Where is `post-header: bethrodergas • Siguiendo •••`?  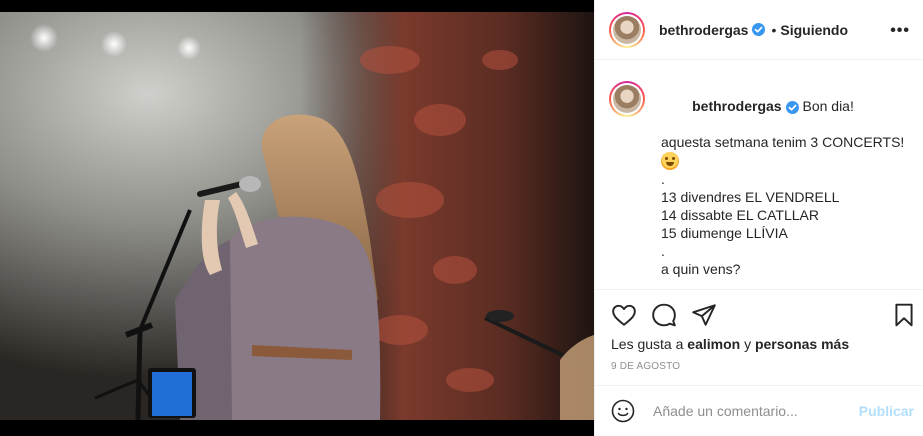 post-header: bethrodergas • Siguiendo ••• is located at coordinates (759, 30).